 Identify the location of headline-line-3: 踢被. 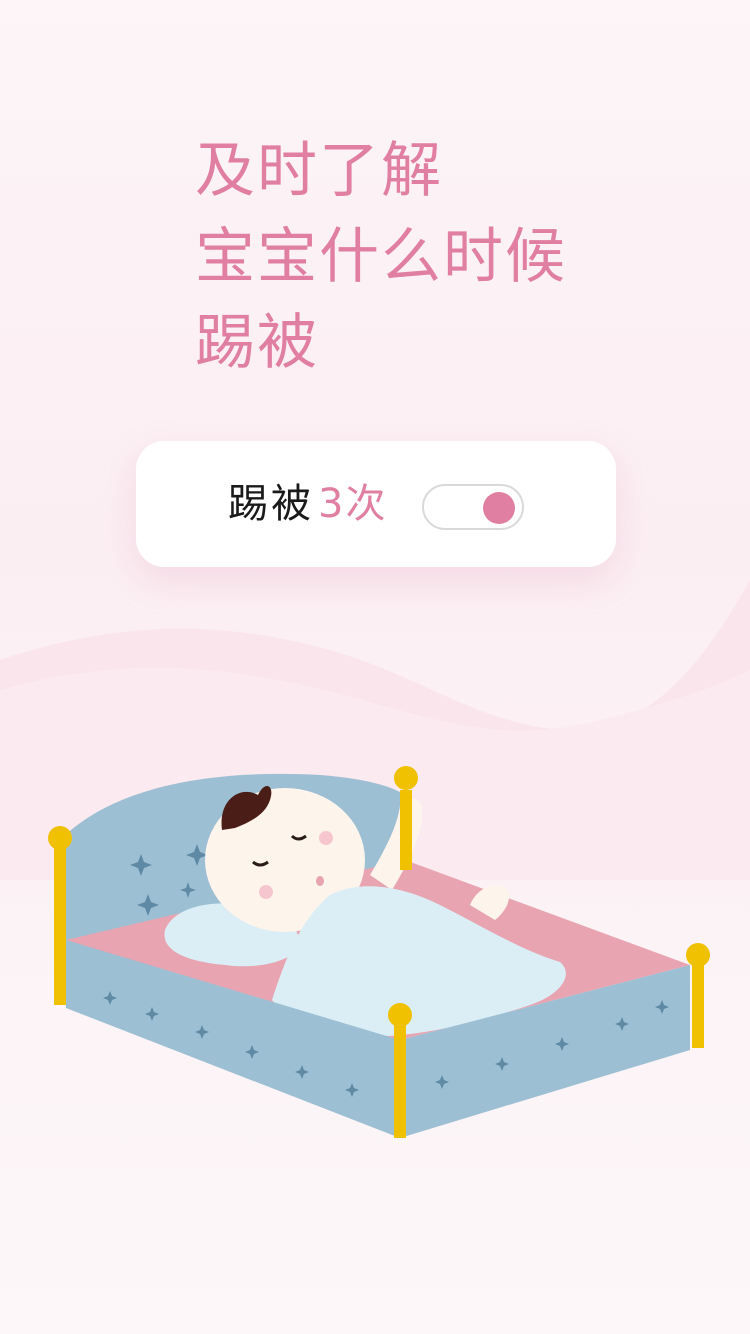
(257, 343).